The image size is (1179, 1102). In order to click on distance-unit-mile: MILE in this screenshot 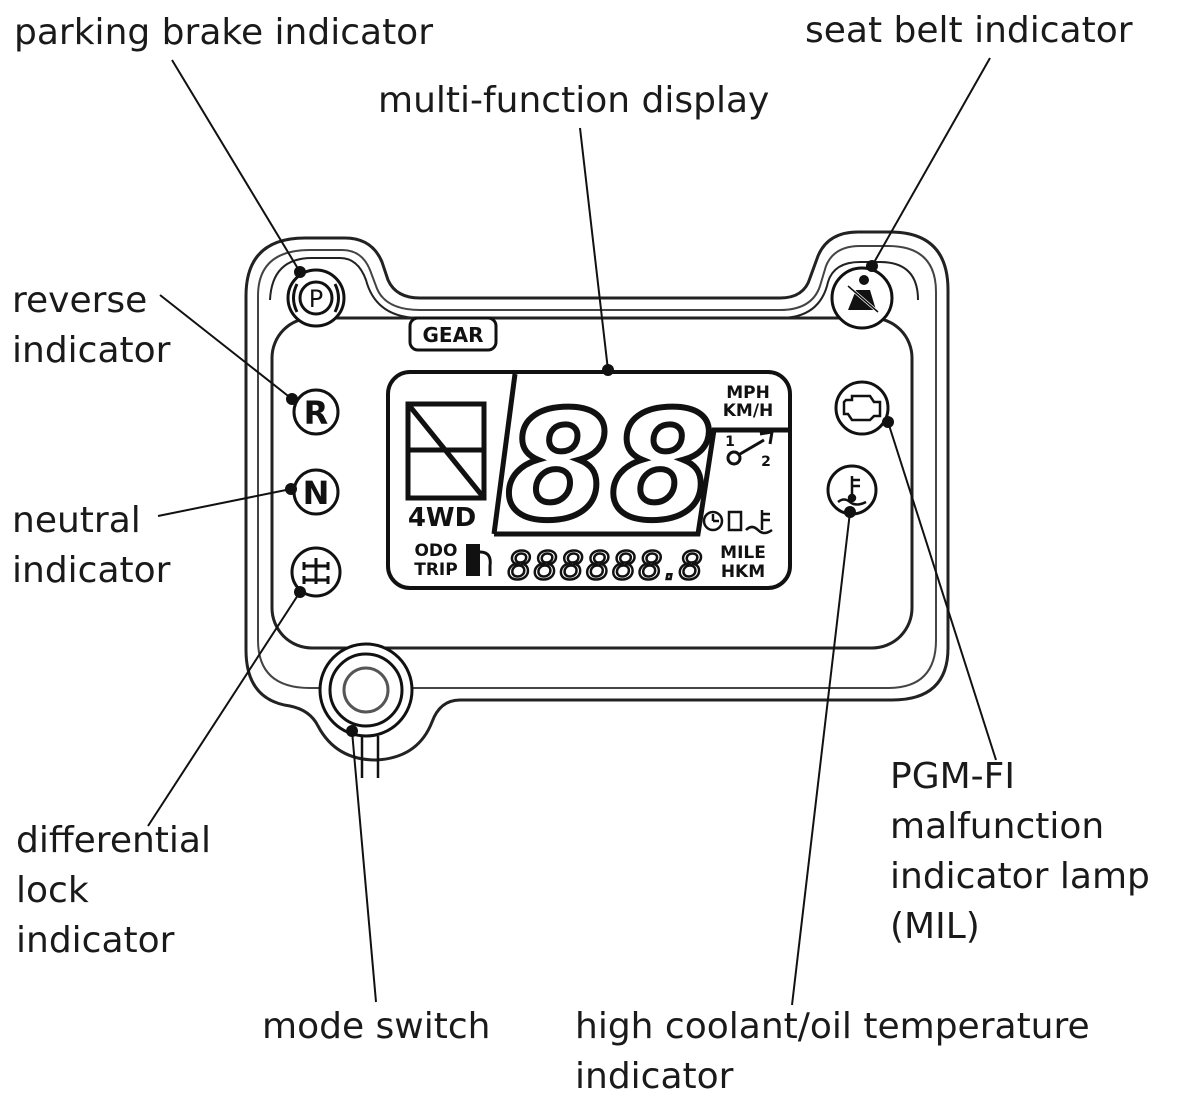, I will do `click(743, 553)`.